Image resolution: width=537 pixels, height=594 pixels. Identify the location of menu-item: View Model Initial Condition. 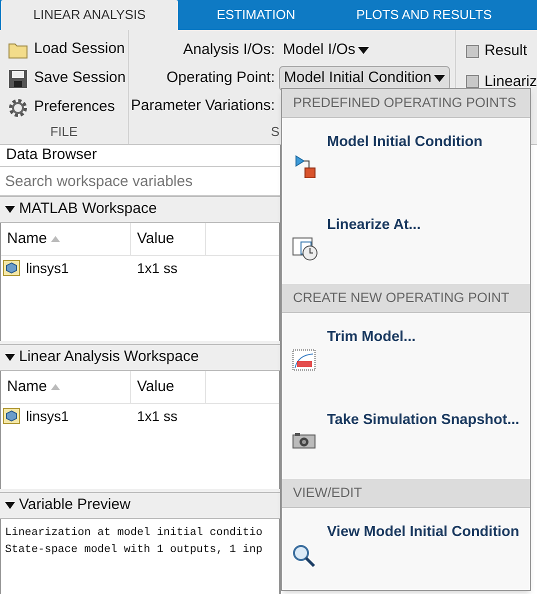
(406, 549).